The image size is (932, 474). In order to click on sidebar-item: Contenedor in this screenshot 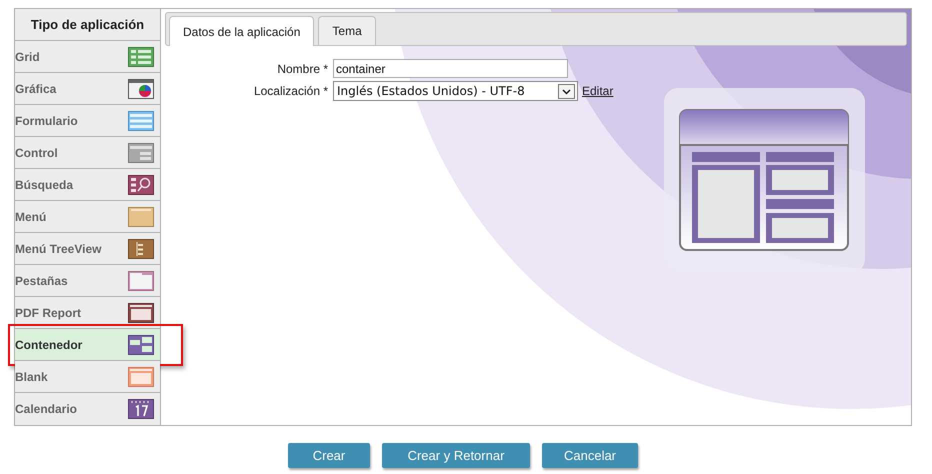, I will do `click(87, 345)`.